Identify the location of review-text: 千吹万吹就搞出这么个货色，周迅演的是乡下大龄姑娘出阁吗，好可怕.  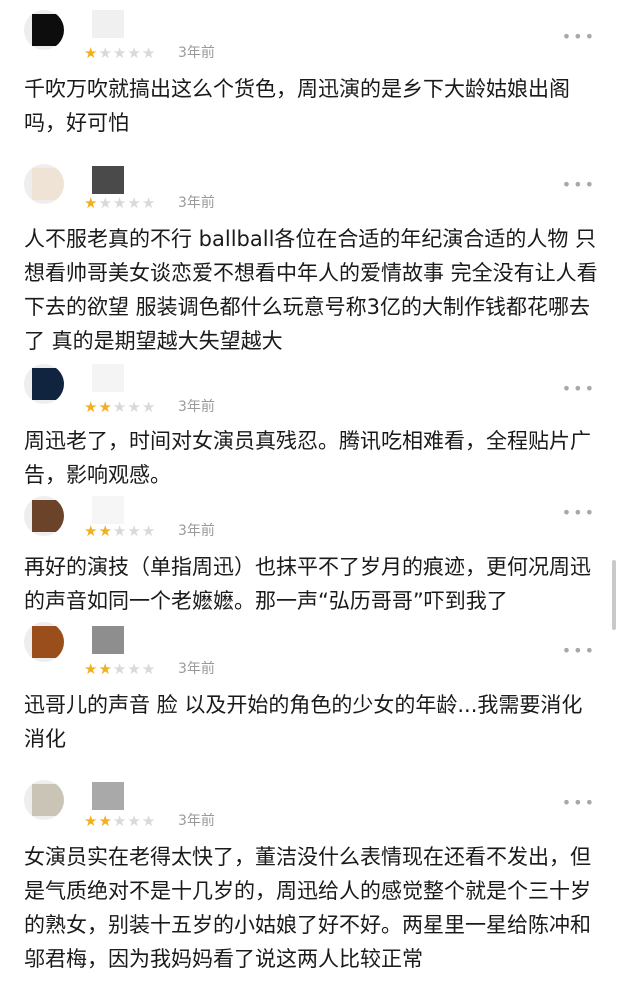
(297, 106).